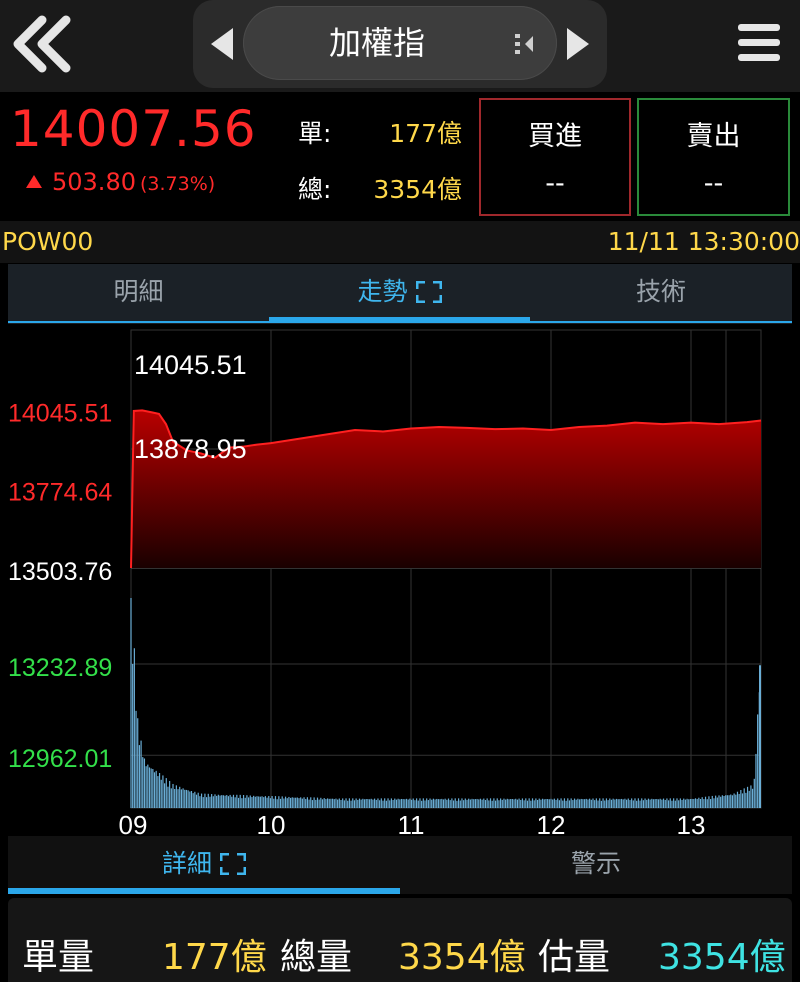 The height and width of the screenshot is (982, 800). Describe the element at coordinates (60, 572) in the screenshot. I see `y-tick-label: 13503.76` at that location.